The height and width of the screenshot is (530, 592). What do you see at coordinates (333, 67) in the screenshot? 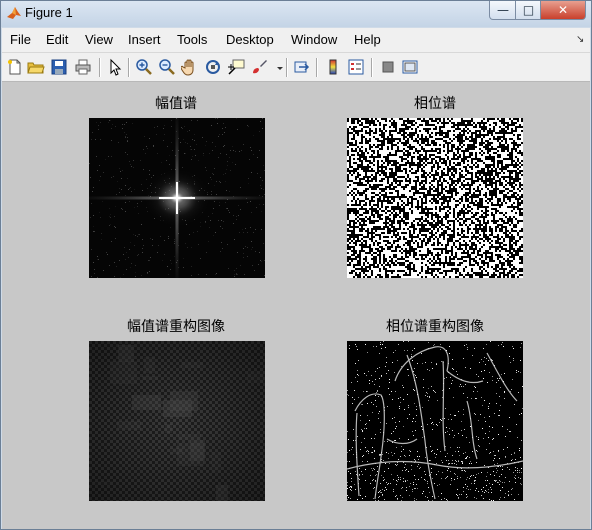
I see `colorbar-icon` at bounding box center [333, 67].